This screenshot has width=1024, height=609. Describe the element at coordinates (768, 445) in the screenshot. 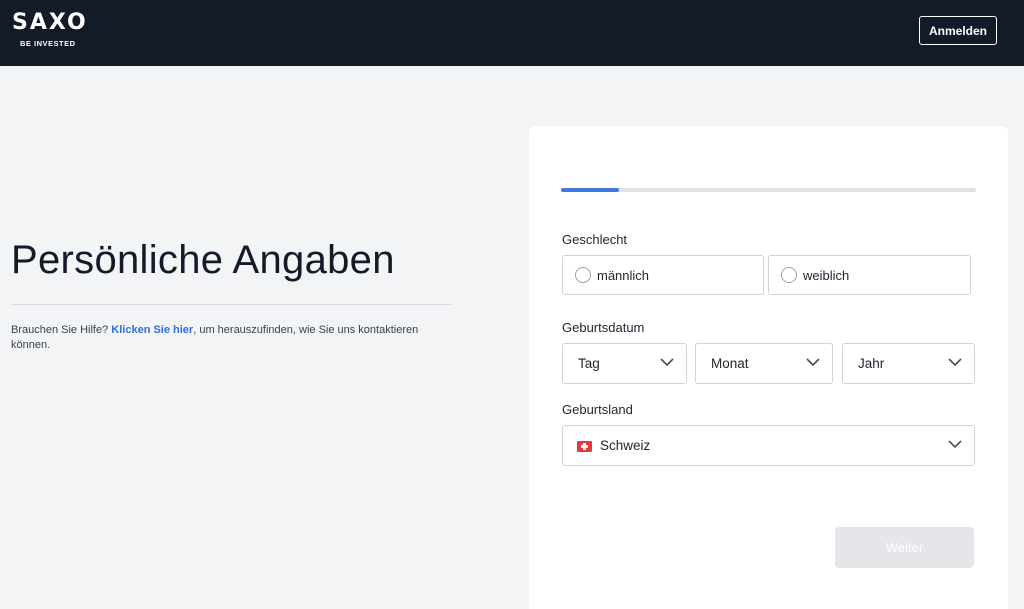

I see `birth-country-select: Schweiz` at that location.